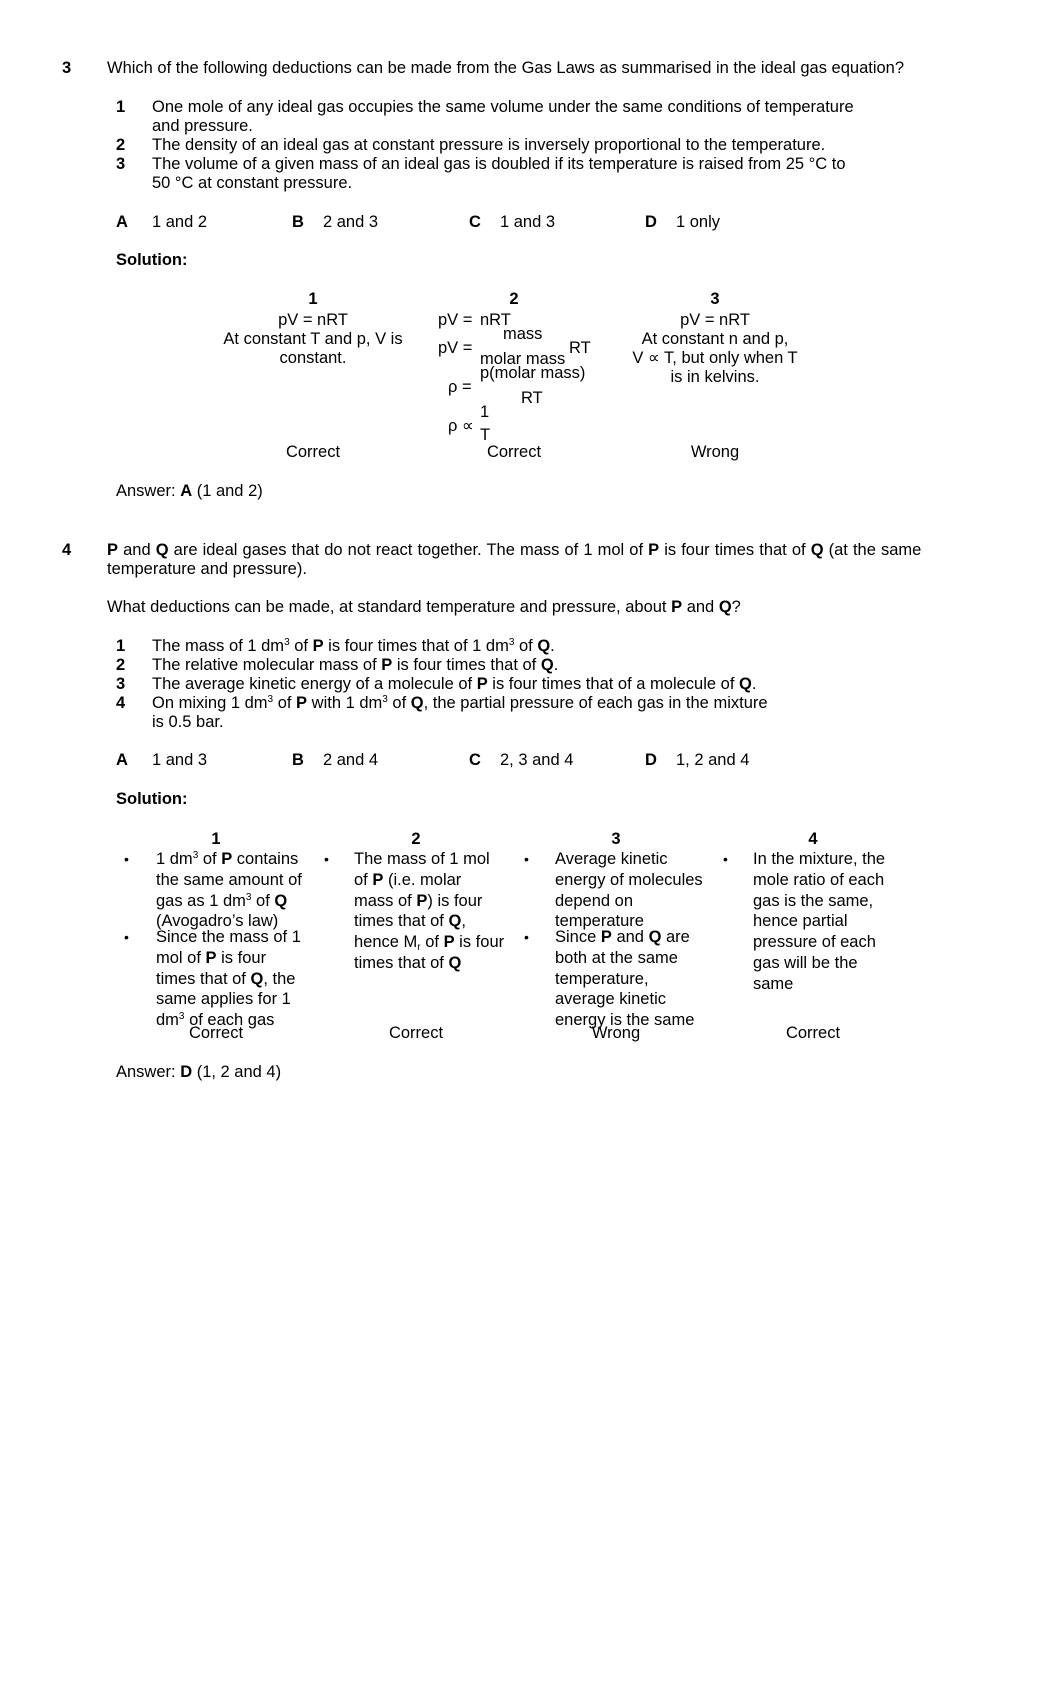  I want to click on q4-option-letter: D, so click(651, 760).